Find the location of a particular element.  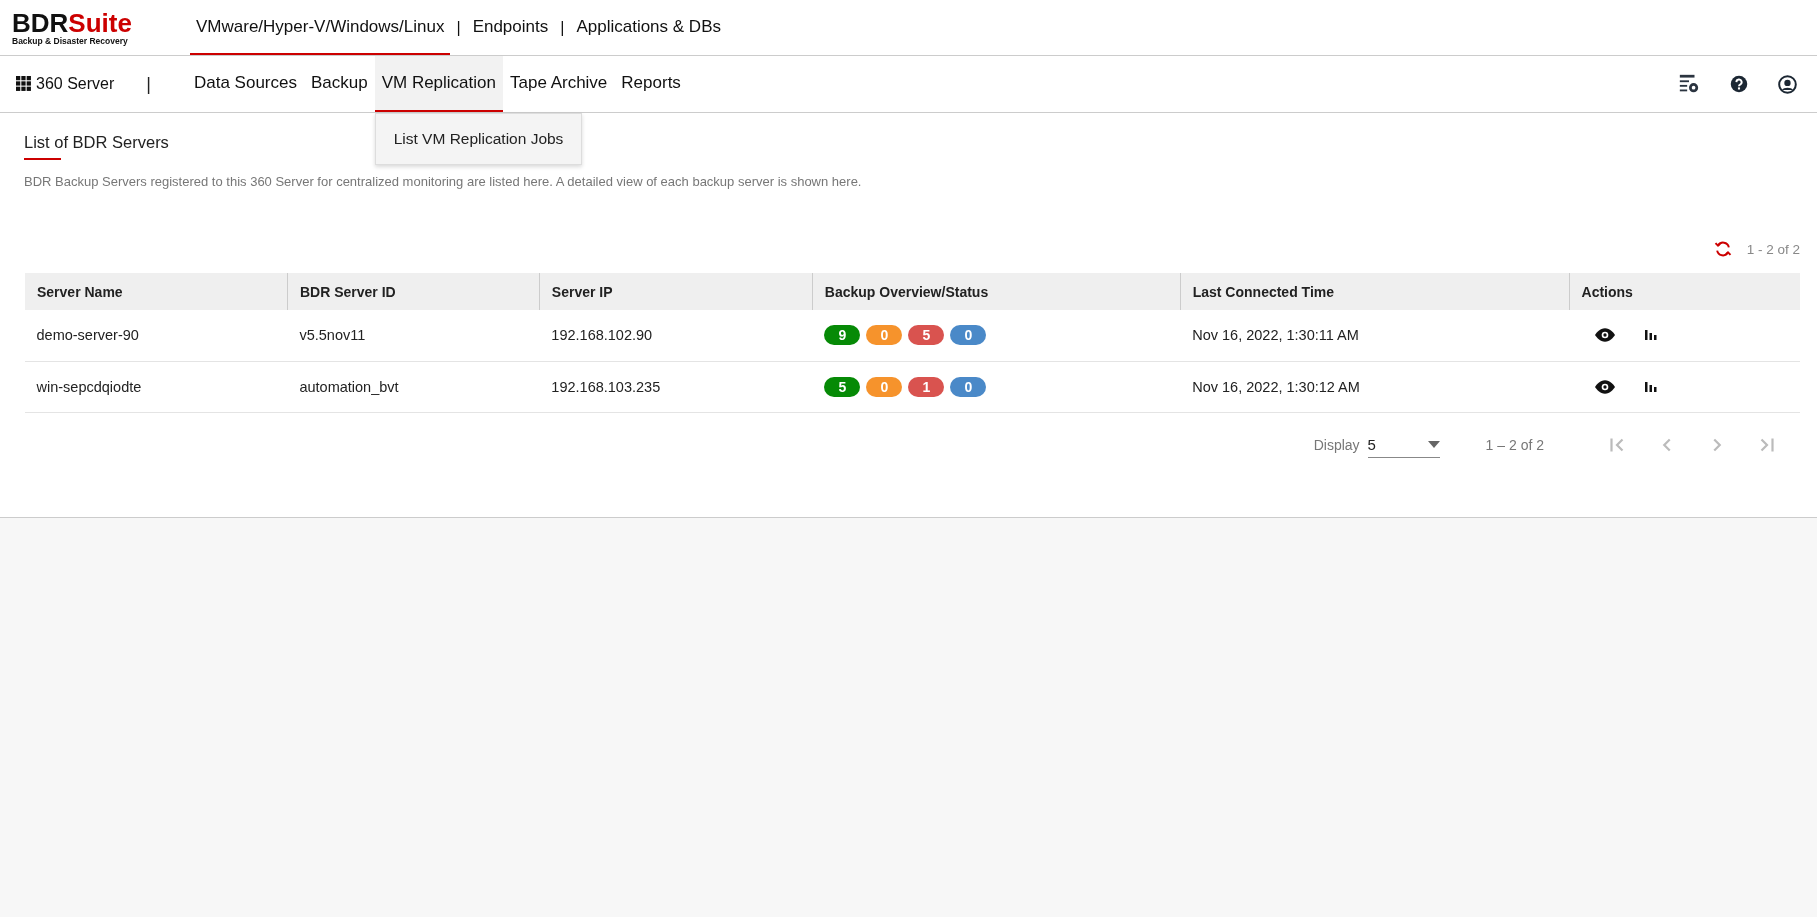

module-tab: Data Sources is located at coordinates (245, 84).